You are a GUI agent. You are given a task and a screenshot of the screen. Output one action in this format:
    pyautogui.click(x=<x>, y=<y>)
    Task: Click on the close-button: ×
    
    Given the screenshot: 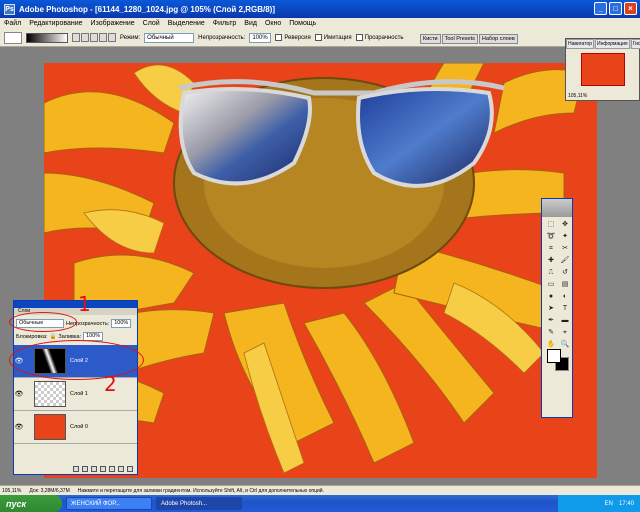 What is the action you would take?
    pyautogui.click(x=630, y=8)
    